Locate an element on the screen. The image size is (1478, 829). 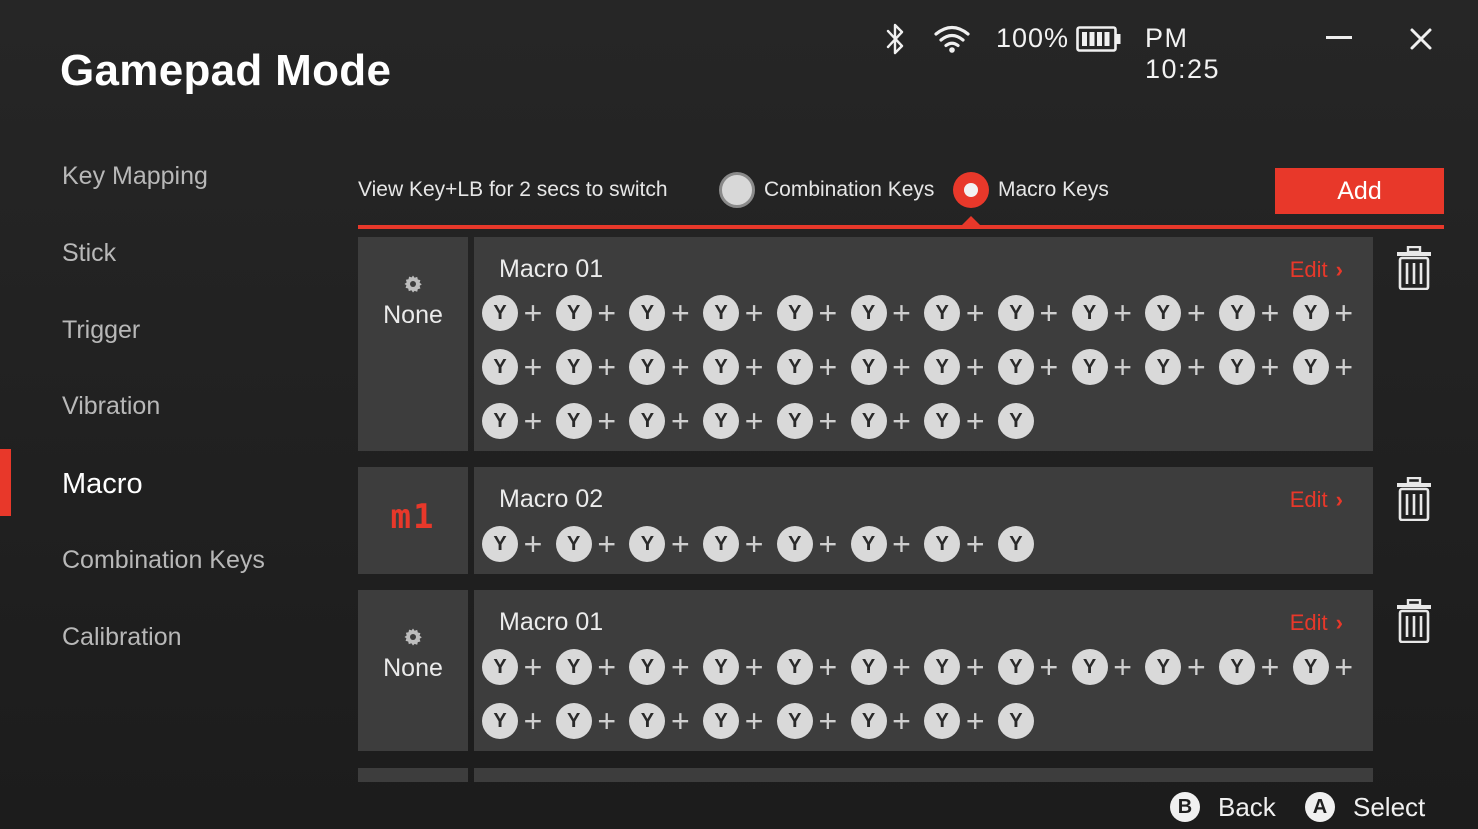
tab-pointer is located at coordinates (971, 221).